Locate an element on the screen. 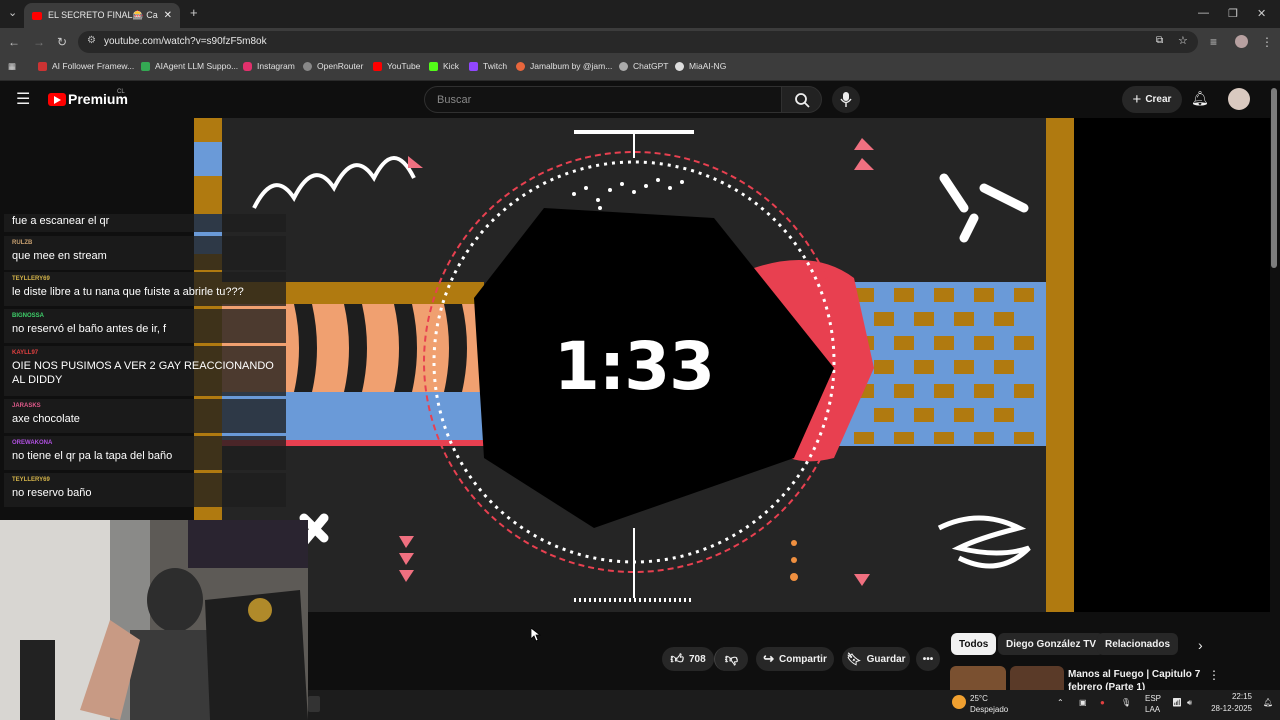 This screenshot has width=1280, height=720. bookmark-item: ChatGPT is located at coordinates (643, 66).